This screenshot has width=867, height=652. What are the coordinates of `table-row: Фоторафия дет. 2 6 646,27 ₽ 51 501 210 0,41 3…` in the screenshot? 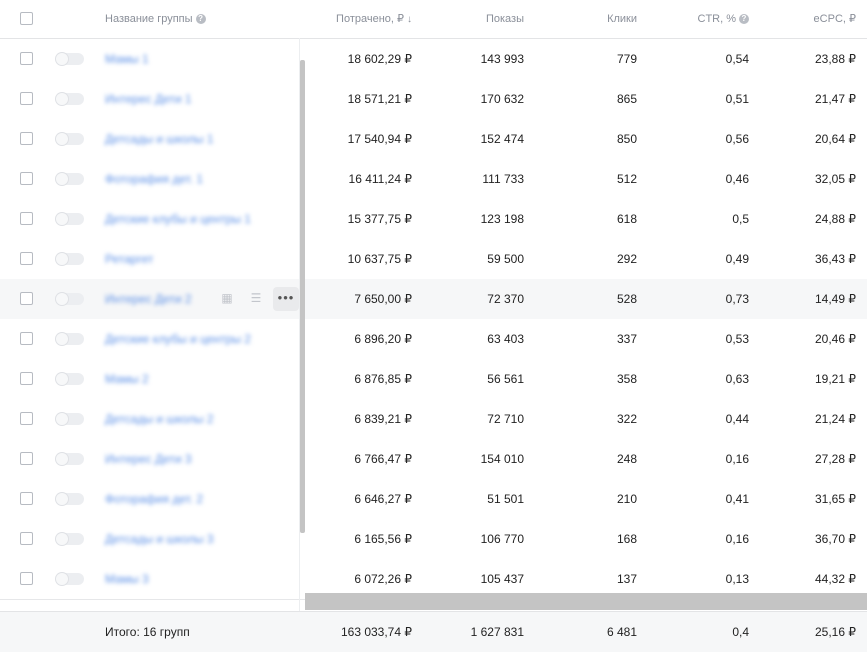 It's located at (433, 499).